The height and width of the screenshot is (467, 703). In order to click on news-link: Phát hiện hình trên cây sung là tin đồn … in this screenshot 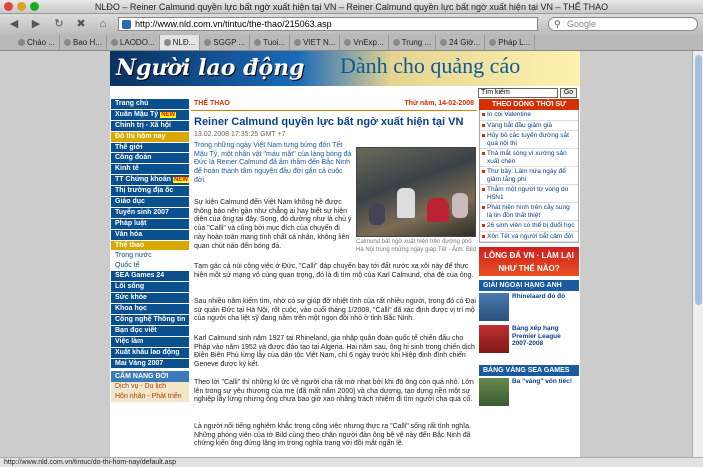, I will do `click(529, 212)`.